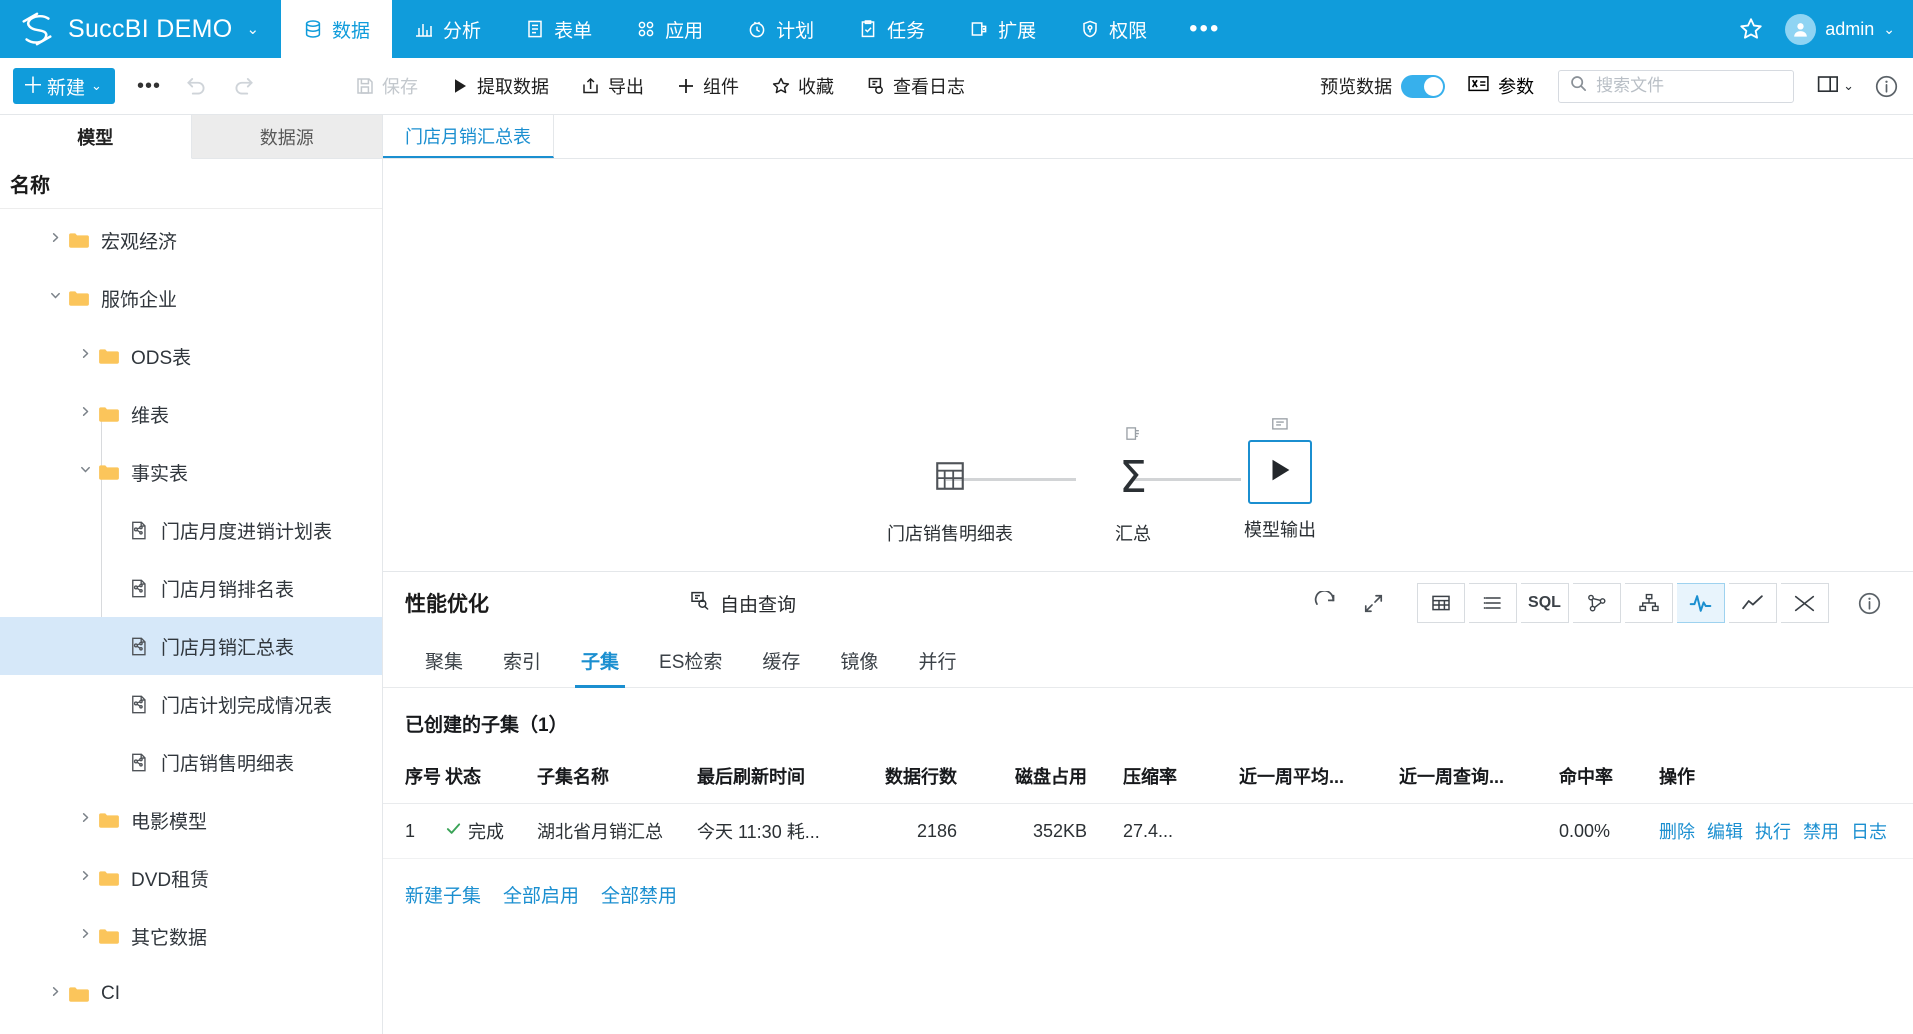  Describe the element at coordinates (1493, 603) in the screenshot. I see `list-view-icon` at that location.